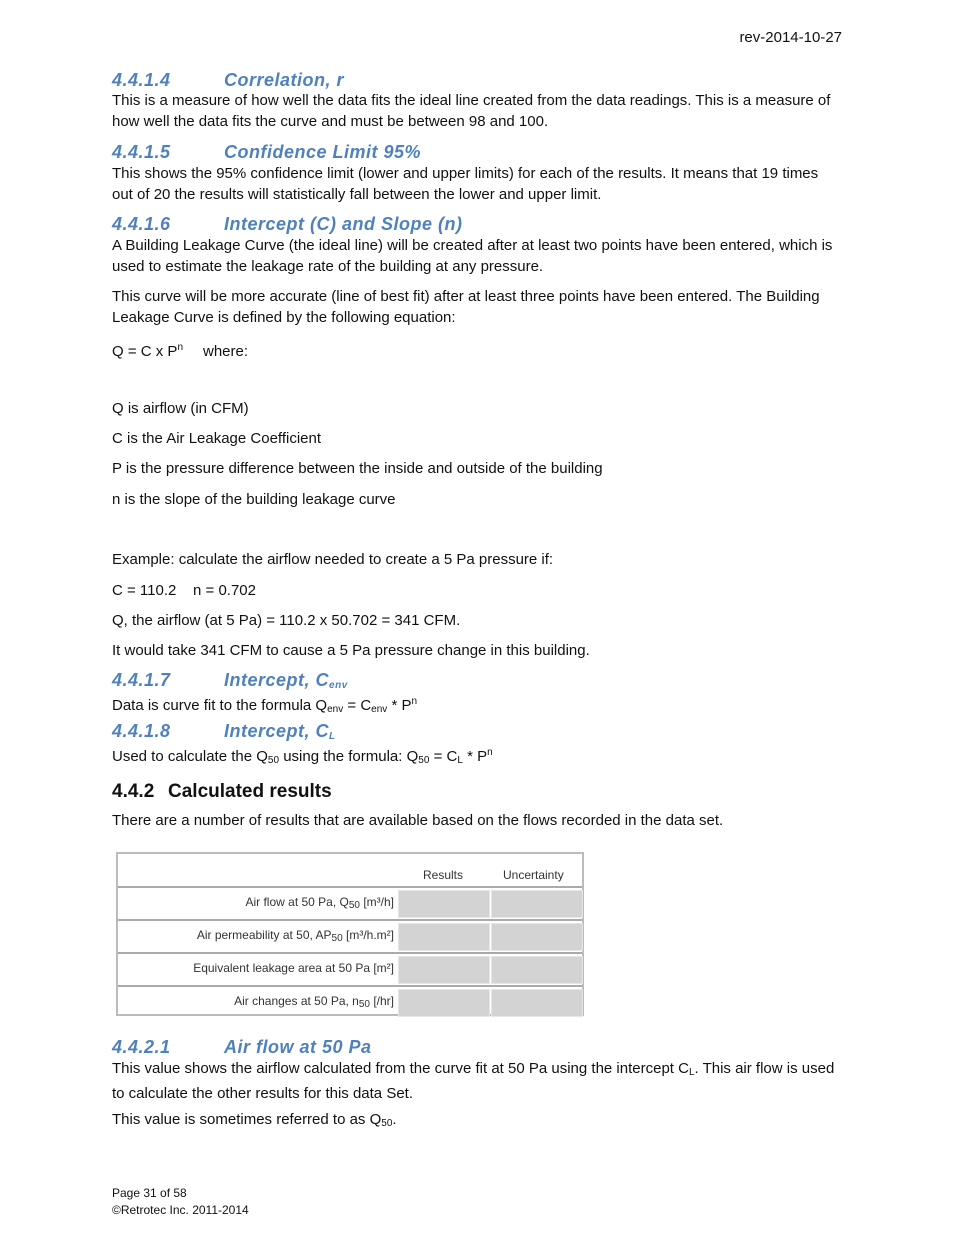 The width and height of the screenshot is (954, 1235). Describe the element at coordinates (314, 1002) in the screenshot. I see `row-label: Air changes at 50 Pa, n50 [/hr]` at that location.